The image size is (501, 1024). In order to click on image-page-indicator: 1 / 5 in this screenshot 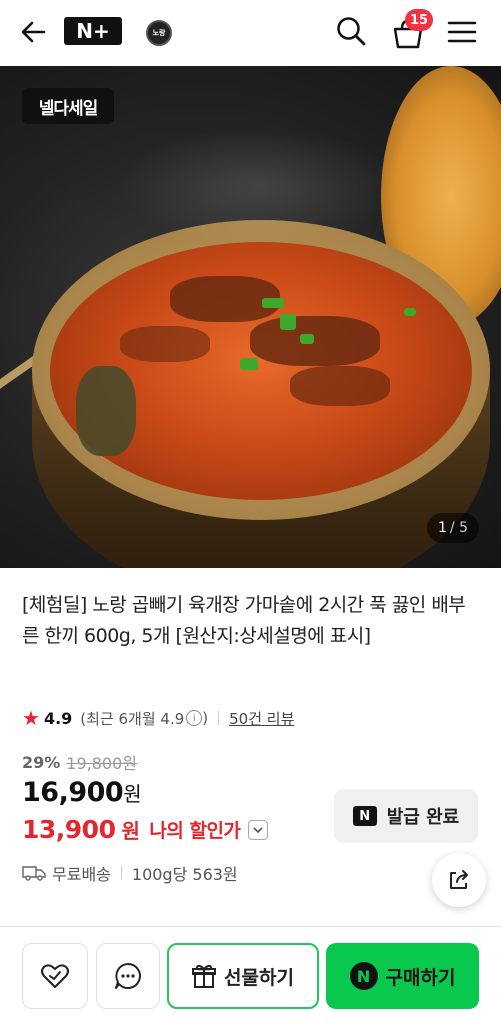, I will do `click(453, 528)`.